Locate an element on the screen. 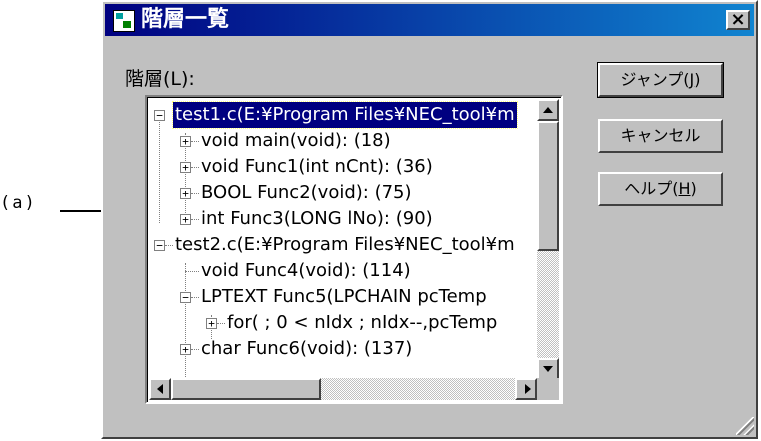  arrow-left-icon is located at coordinates (160, 389).